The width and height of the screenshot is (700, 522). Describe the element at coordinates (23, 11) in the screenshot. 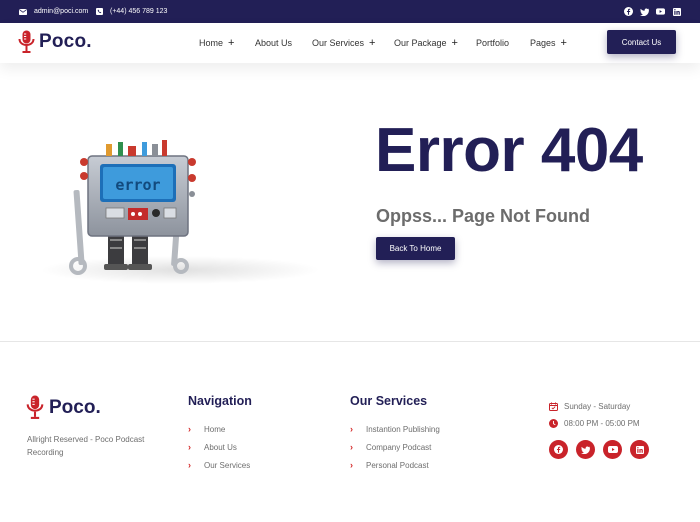

I see `envelope-icon` at that location.